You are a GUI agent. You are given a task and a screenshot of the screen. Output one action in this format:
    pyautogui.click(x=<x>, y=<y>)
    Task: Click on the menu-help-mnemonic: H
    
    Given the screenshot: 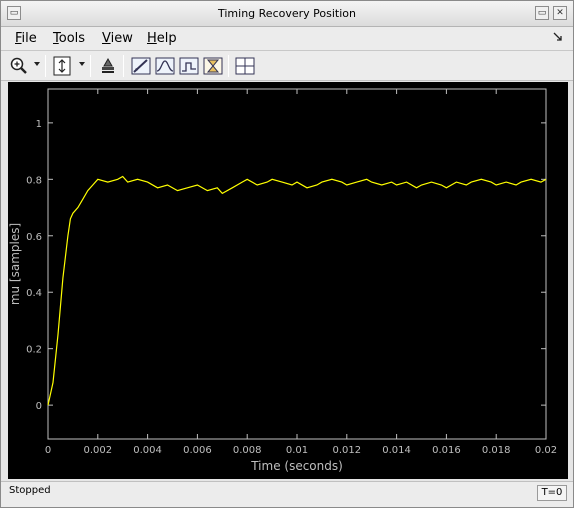 What is the action you would take?
    pyautogui.click(x=152, y=38)
    